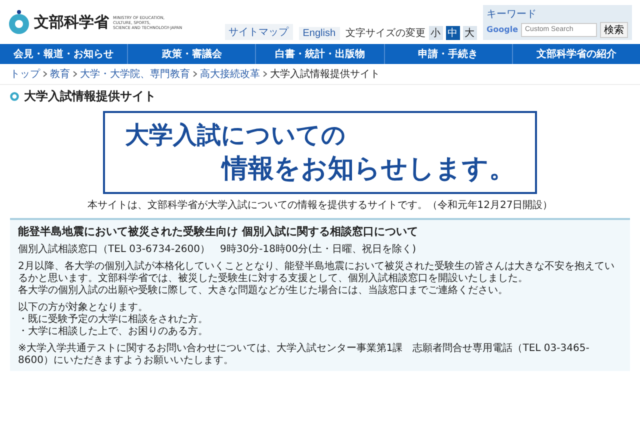 The width and height of the screenshot is (640, 426). Describe the element at coordinates (576, 54) in the screenshot. I see `nav-item: 文部科学省の紹介` at that location.